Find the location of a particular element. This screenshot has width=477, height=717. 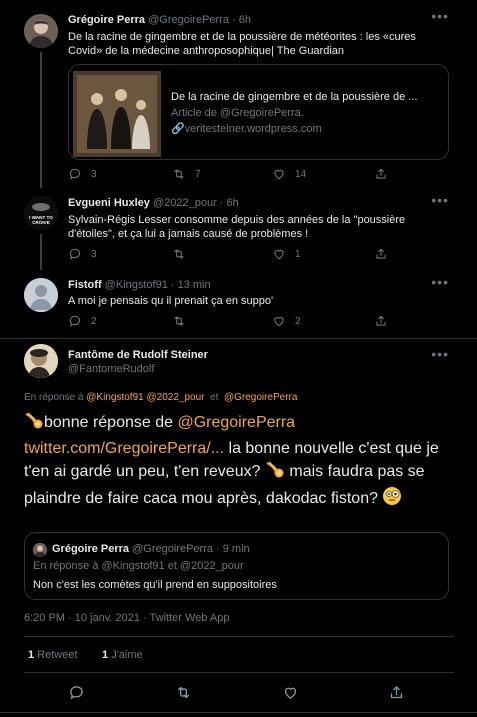

like-button: 14 is located at coordinates (289, 174).